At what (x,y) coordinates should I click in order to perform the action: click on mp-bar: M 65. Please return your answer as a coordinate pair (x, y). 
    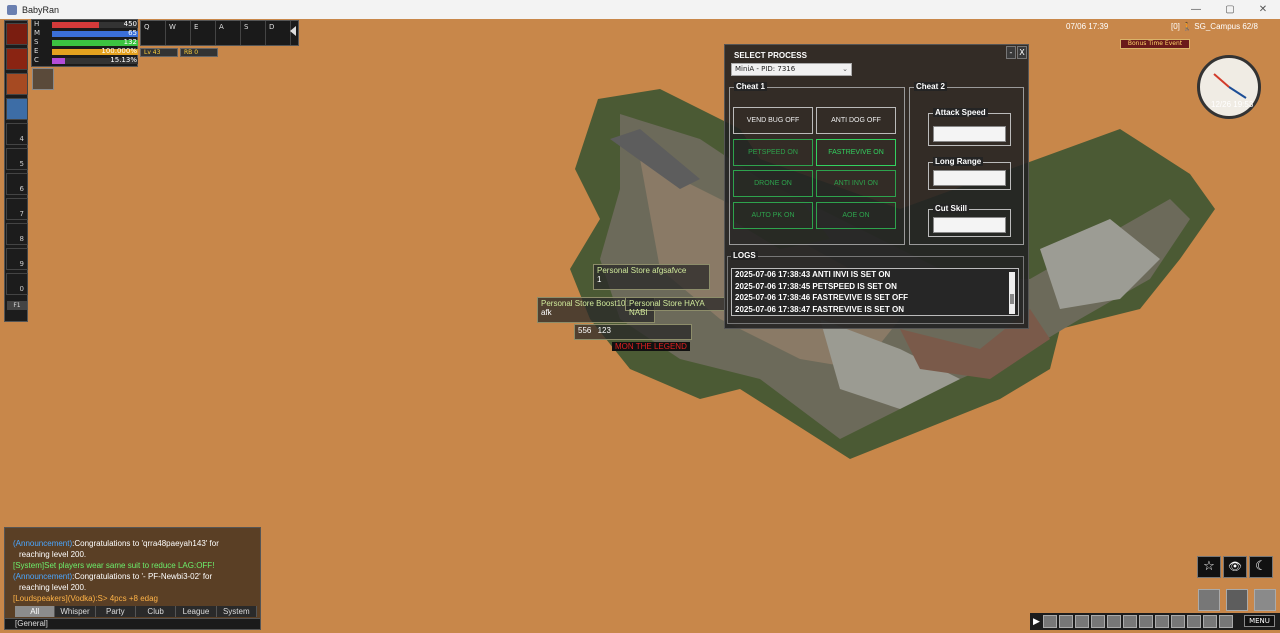
    Looking at the image, I should click on (86, 33).